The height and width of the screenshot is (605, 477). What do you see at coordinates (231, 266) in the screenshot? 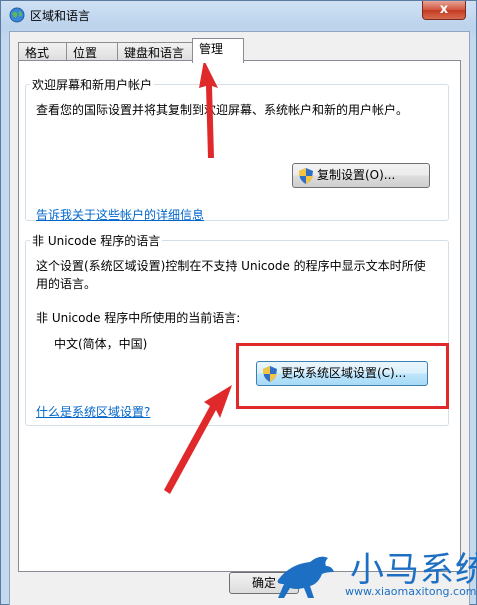
I see `non-unicode-description-line1: 这个设置(系统区域设置)控制在不支持 Unicode 的程序中显示文本时所使` at bounding box center [231, 266].